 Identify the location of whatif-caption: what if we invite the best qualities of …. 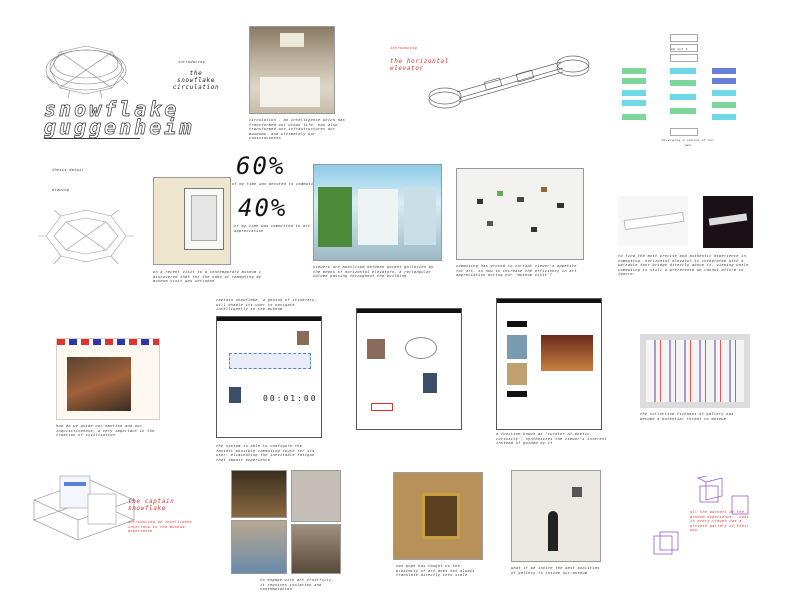
(555, 570).